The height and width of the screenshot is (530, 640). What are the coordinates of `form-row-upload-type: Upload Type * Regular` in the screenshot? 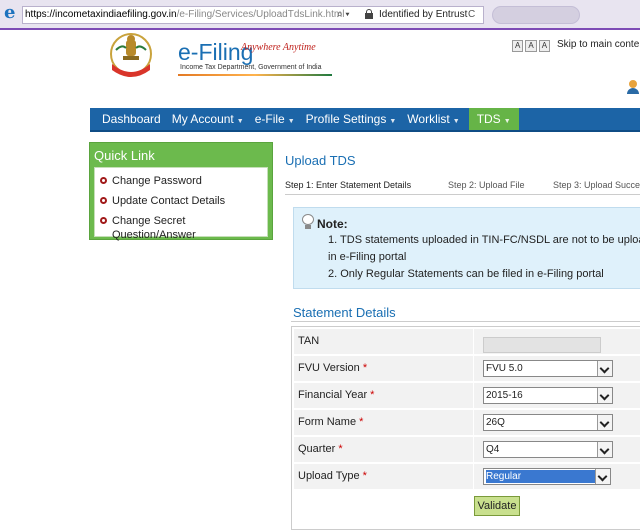 It's located at (467, 477).